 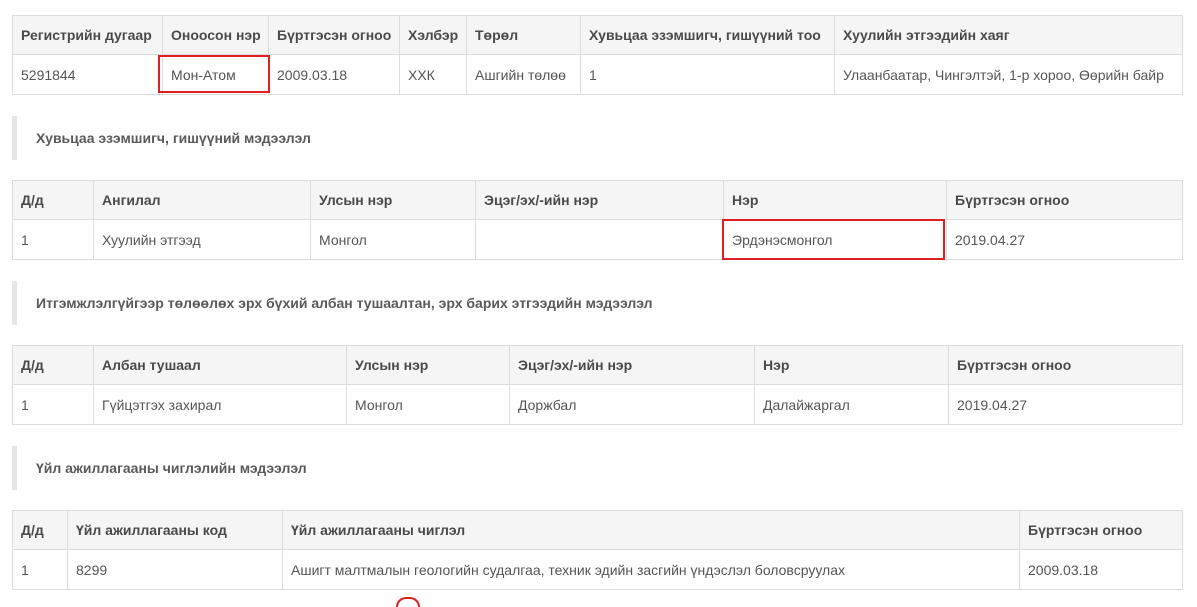 What do you see at coordinates (523, 35) in the screenshot?
I see `col-header-type: Төрөл` at bounding box center [523, 35].